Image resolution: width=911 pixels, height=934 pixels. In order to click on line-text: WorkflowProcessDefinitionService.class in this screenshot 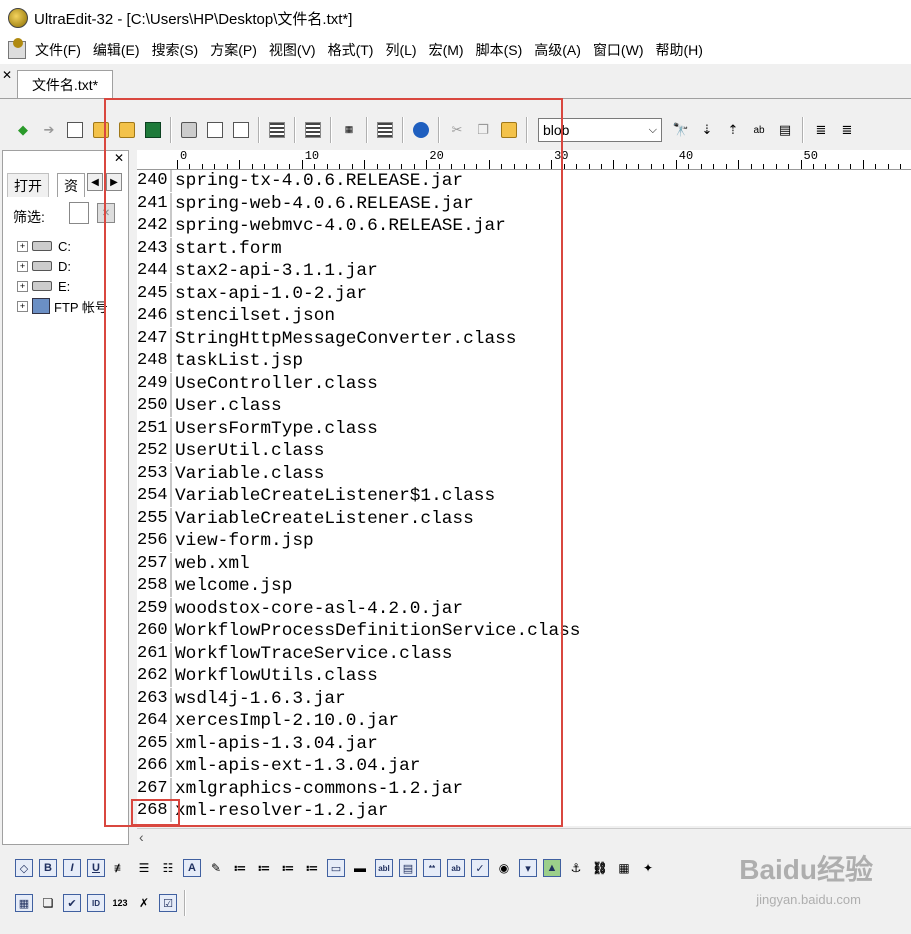, I will do `click(376, 631)`.